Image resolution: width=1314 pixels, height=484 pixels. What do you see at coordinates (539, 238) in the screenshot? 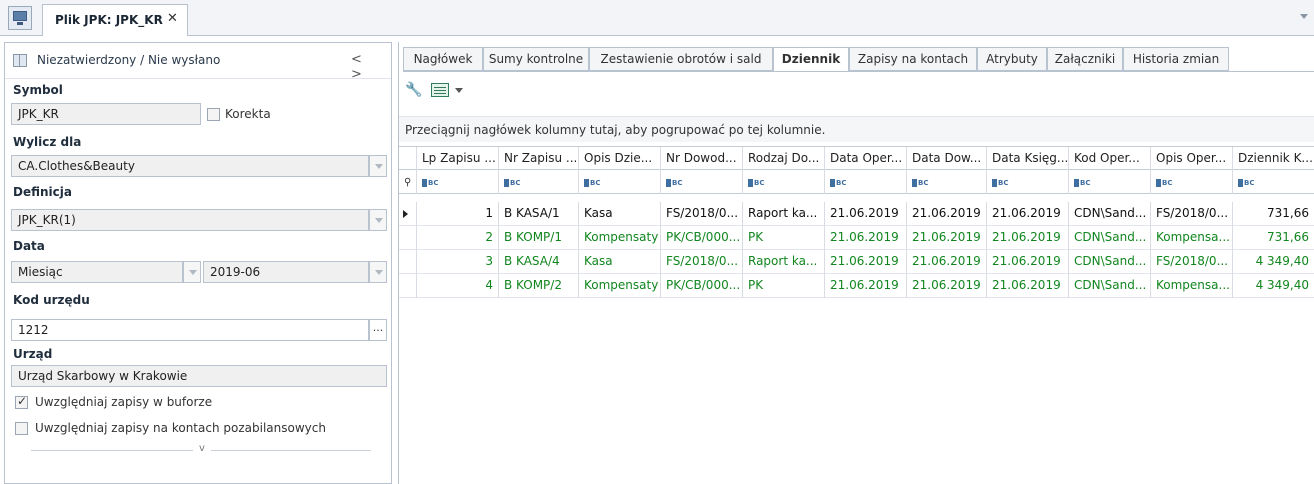
I see `nr-zapisu-cell: B KOMP/1` at bounding box center [539, 238].